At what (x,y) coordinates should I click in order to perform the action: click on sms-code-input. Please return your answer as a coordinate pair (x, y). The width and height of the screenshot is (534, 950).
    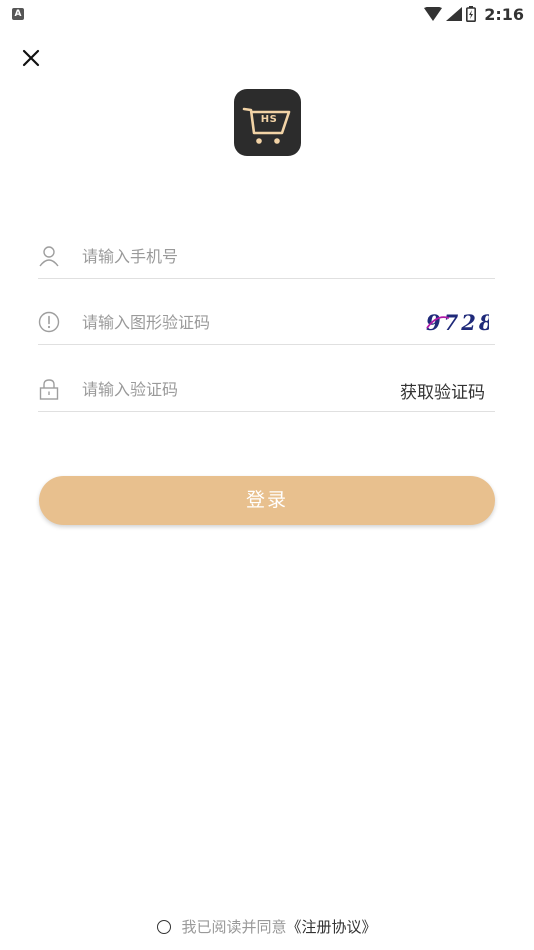
    Looking at the image, I should click on (232, 389).